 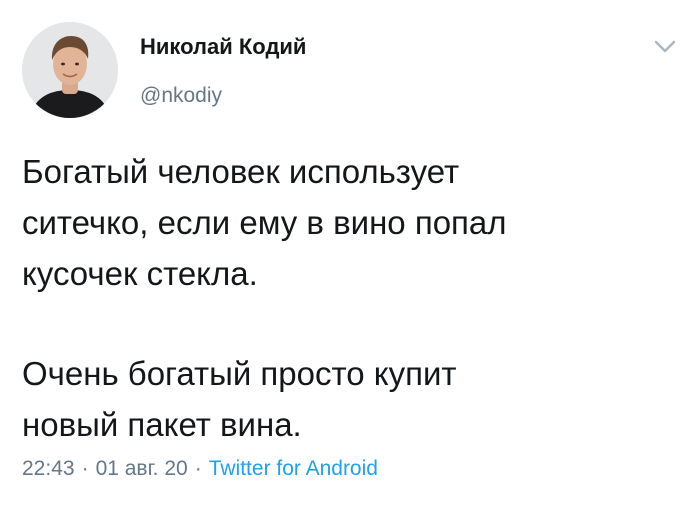 What do you see at coordinates (665, 46) in the screenshot?
I see `chevron-down-icon` at bounding box center [665, 46].